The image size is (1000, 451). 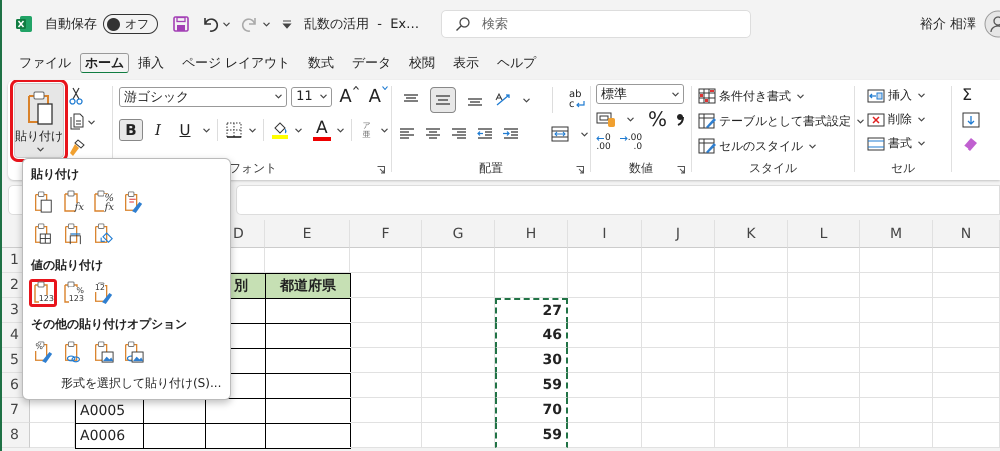 I want to click on vertical-align-button, so click(x=443, y=100).